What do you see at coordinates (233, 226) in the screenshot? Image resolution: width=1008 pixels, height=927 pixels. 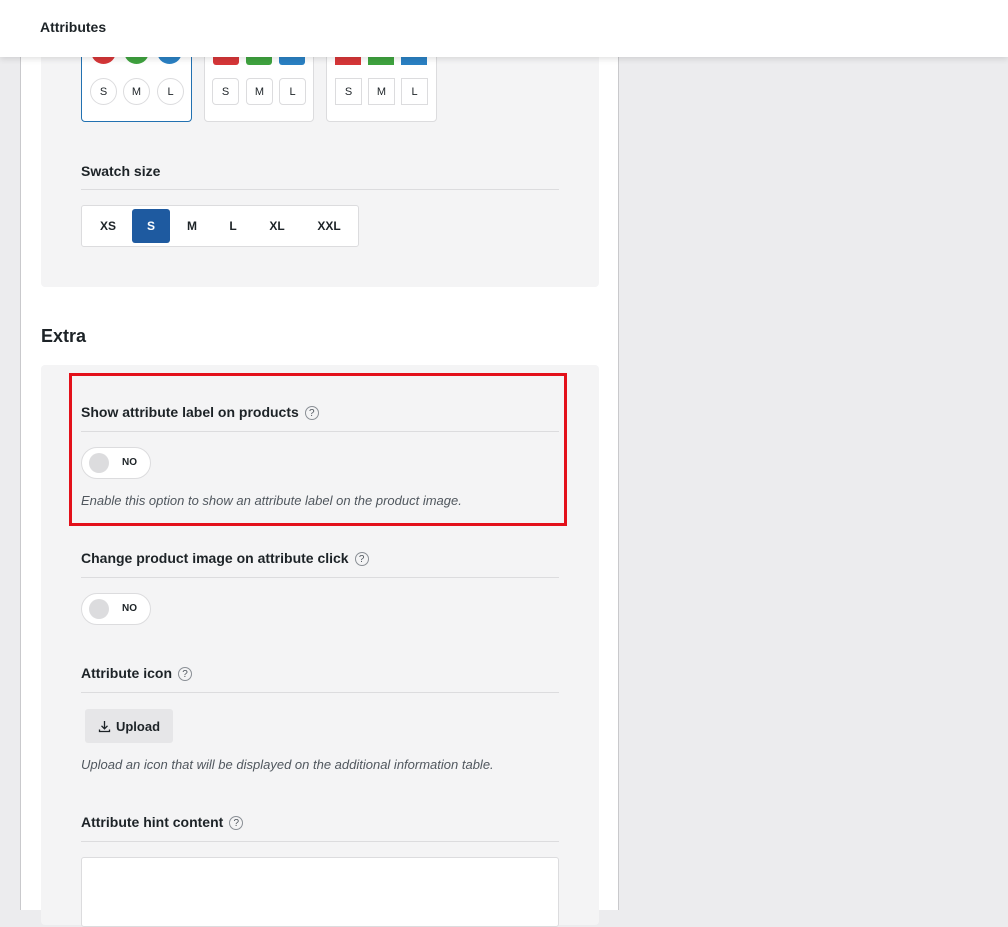 I see `size-option-l: L` at bounding box center [233, 226].